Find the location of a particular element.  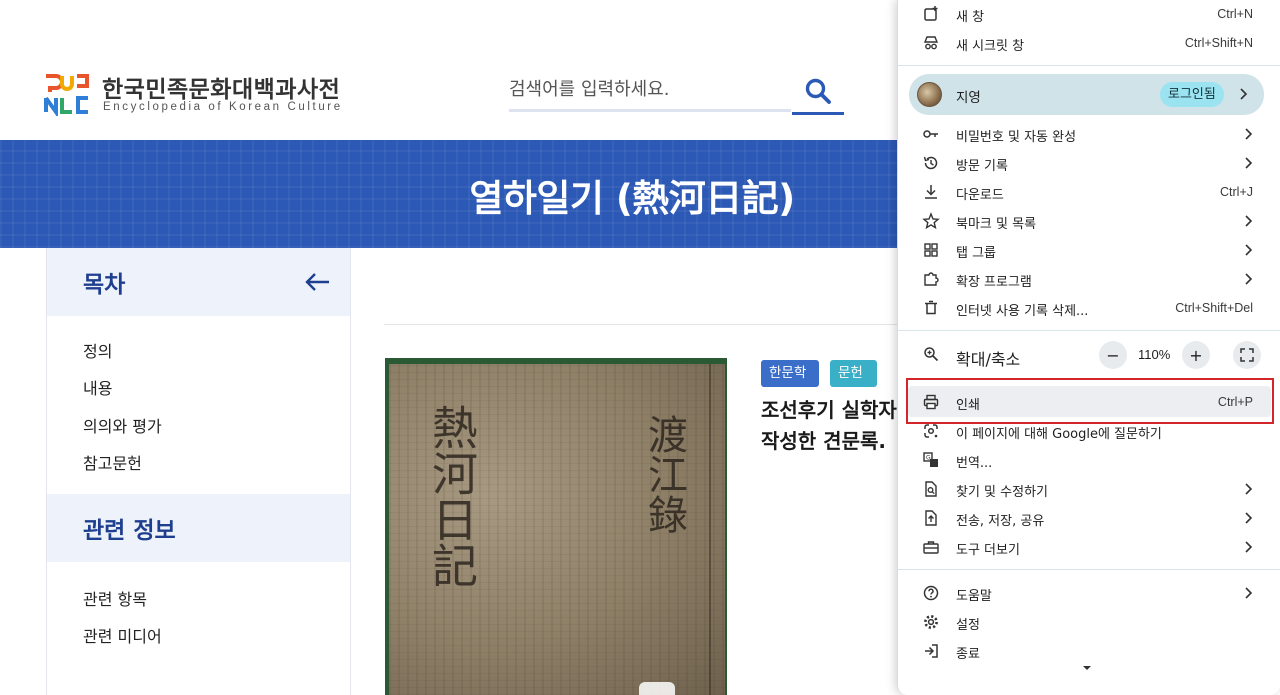

exit-icon is located at coordinates (931, 651).